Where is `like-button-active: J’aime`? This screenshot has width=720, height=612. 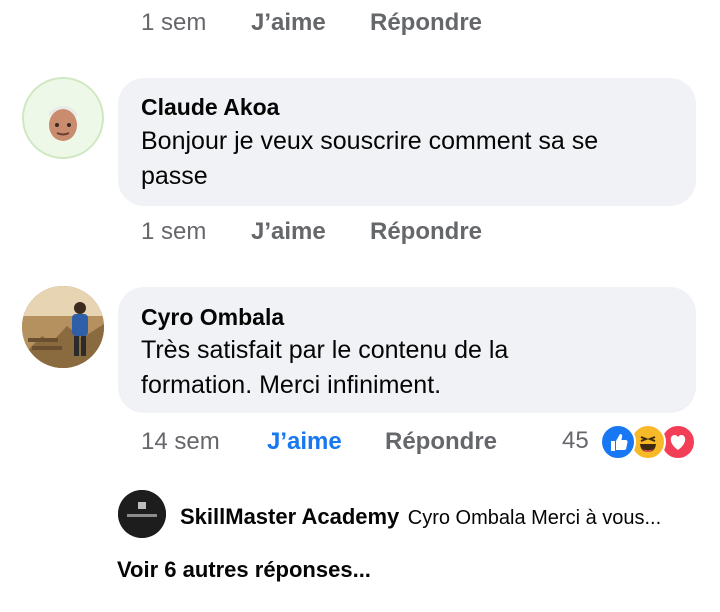
like-button-active: J’aime is located at coordinates (304, 442).